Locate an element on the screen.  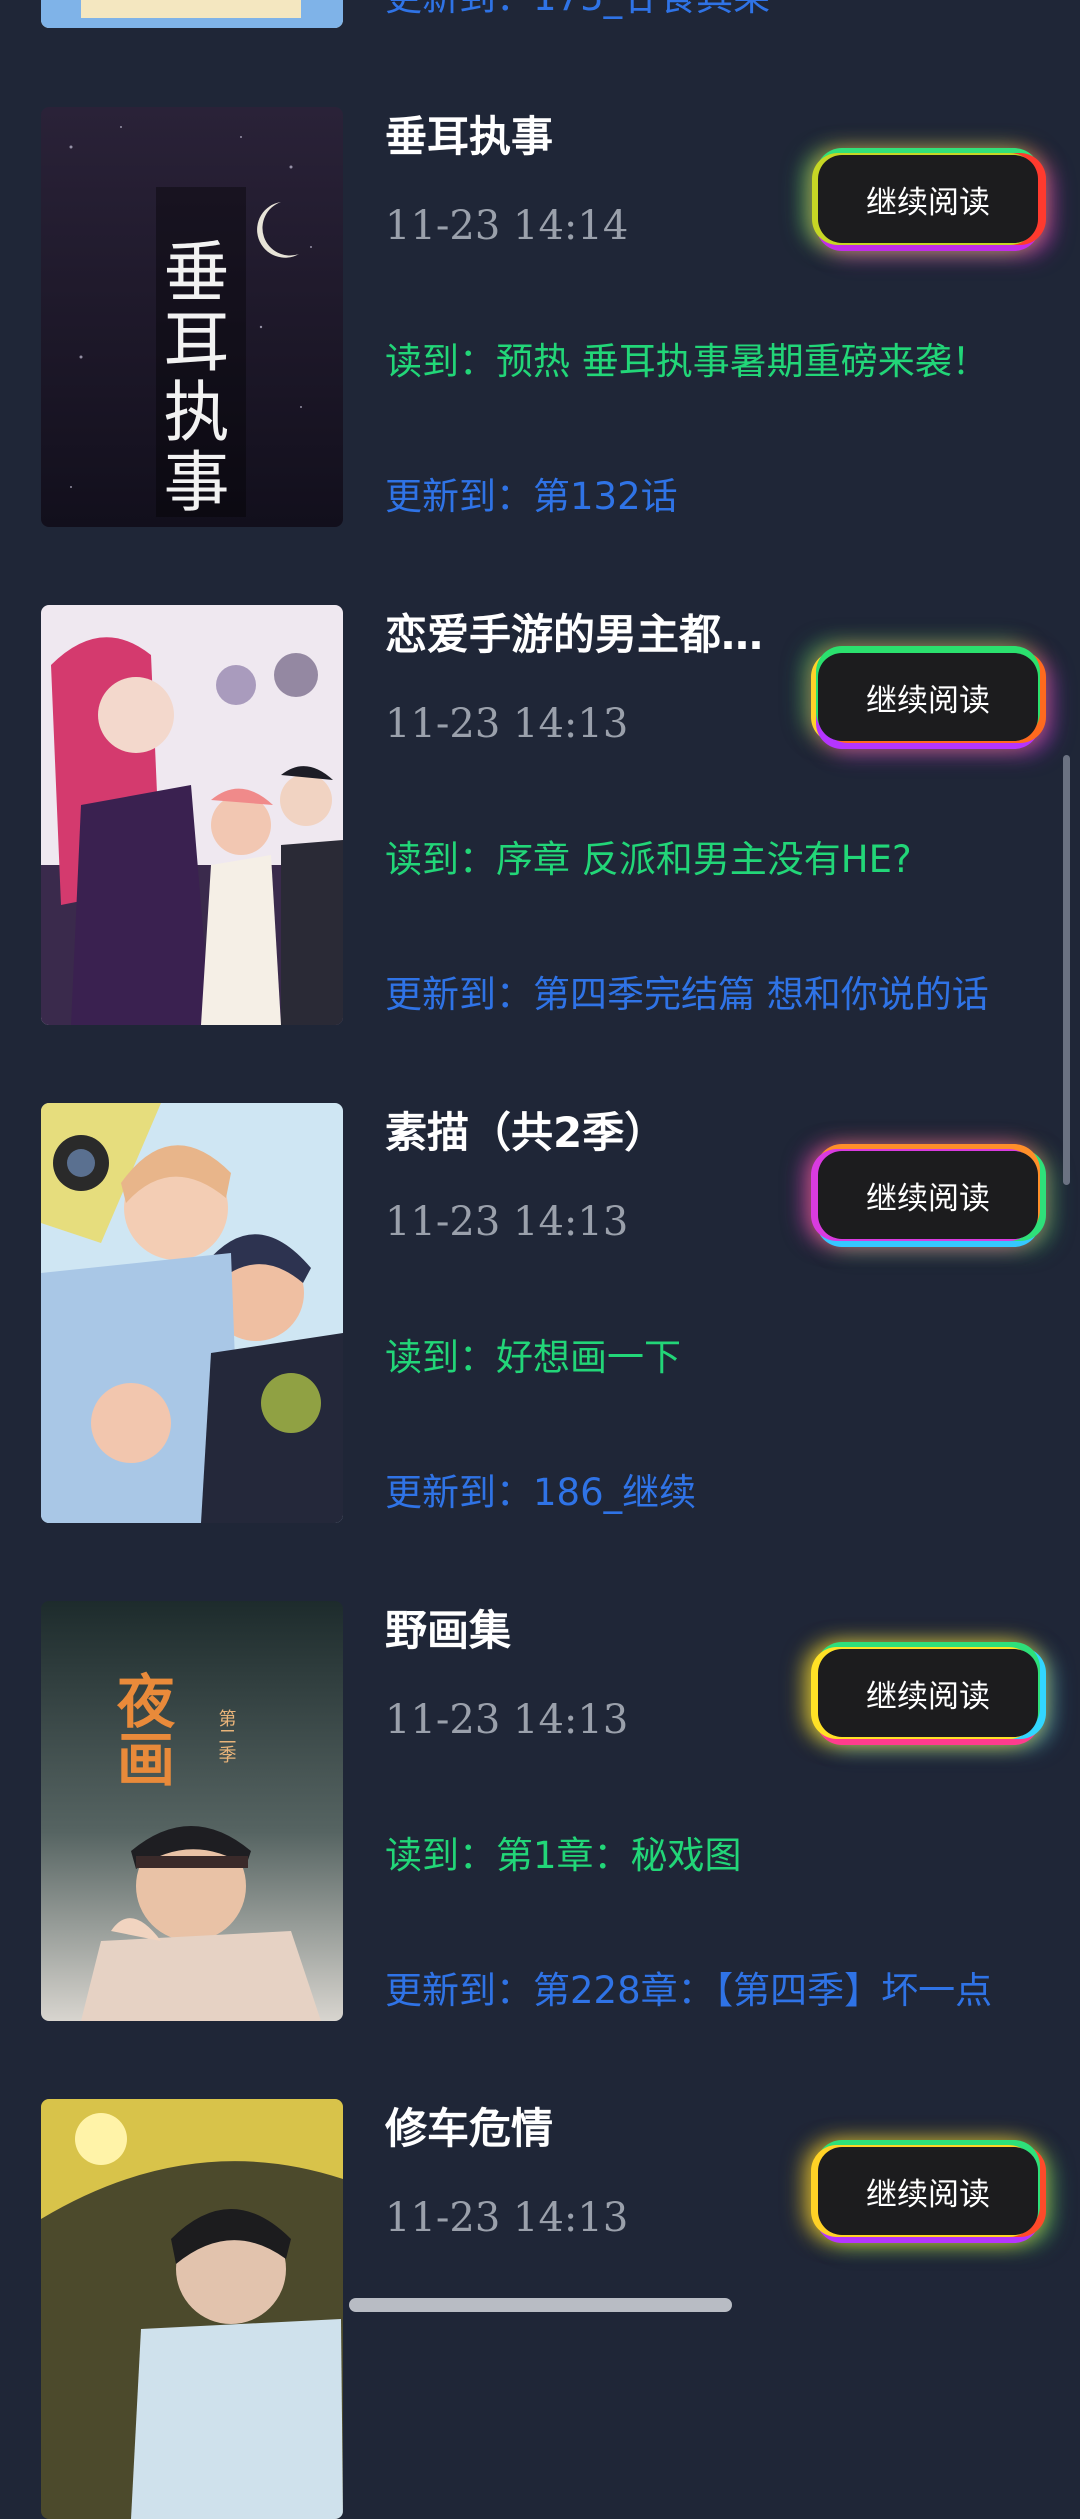
comic-title: 修车危情 is located at coordinates (595, 2129).